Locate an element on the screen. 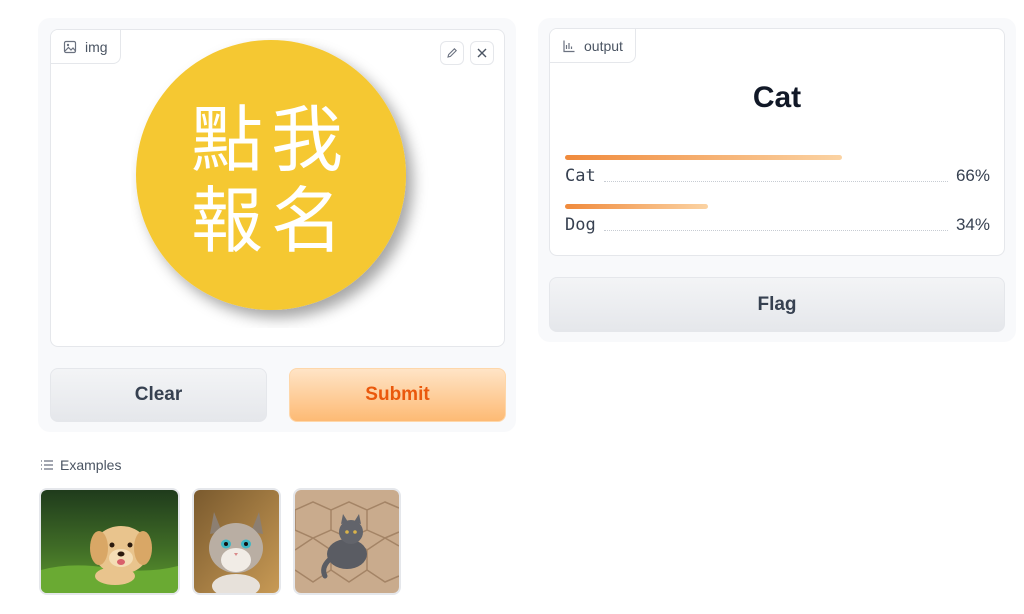 Image resolution: width=1024 pixels, height=614 pixels. flag-button-label: Flag is located at coordinates (777, 304).